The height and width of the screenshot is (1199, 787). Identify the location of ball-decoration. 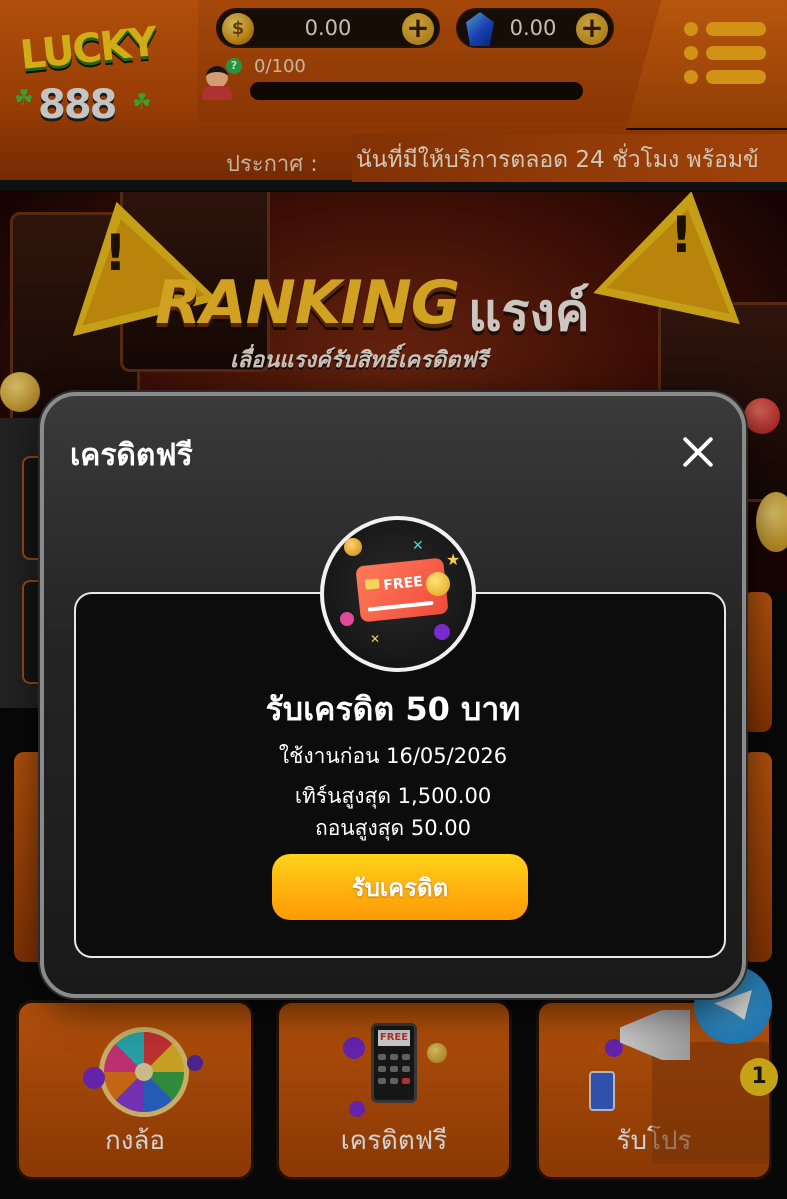
(347, 619).